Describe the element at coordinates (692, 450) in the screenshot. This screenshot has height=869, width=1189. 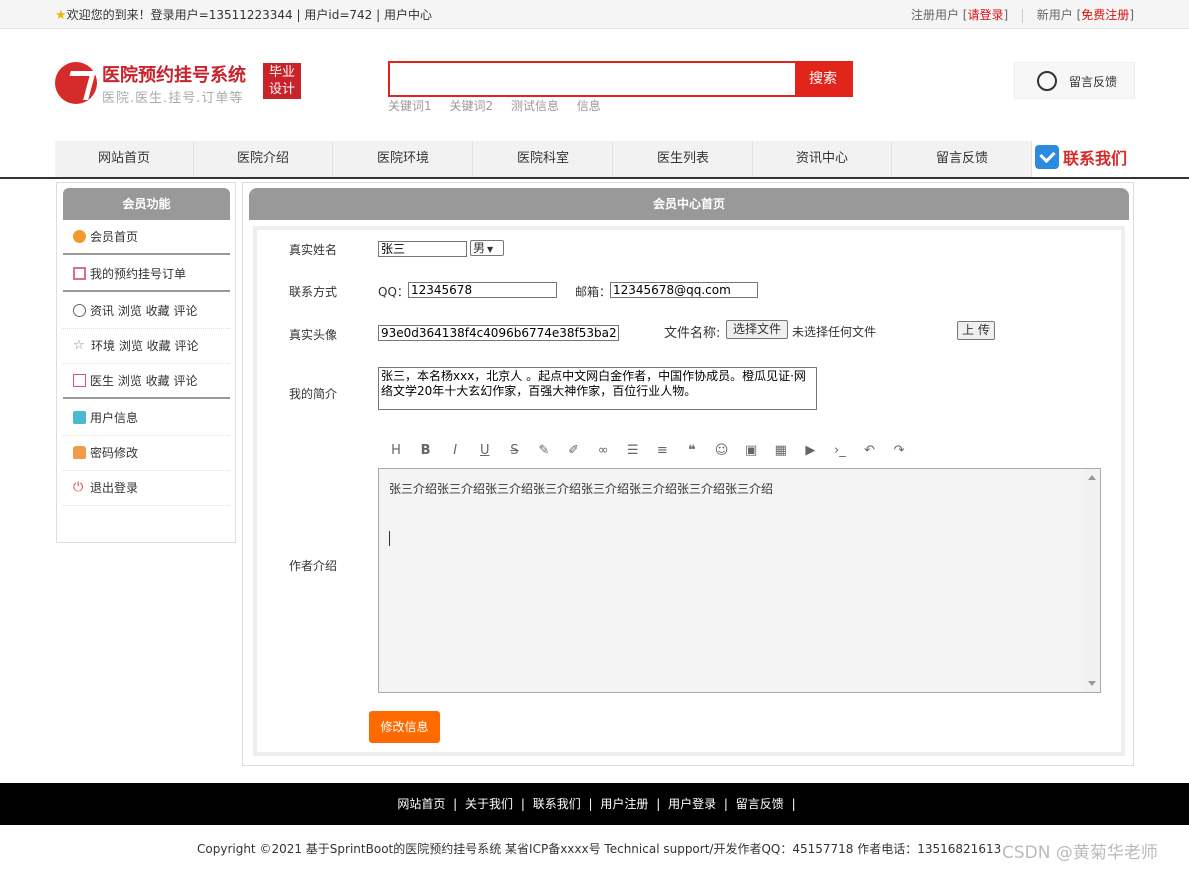
I see `quote-icon: ❝` at that location.